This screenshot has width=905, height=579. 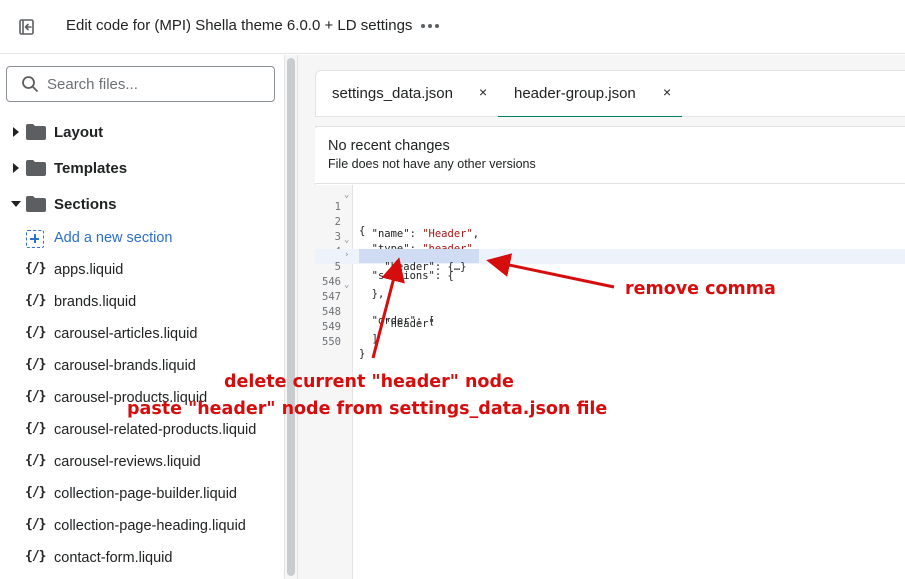 What do you see at coordinates (291, 317) in the screenshot?
I see `sidebar-scrollbar-thumb` at bounding box center [291, 317].